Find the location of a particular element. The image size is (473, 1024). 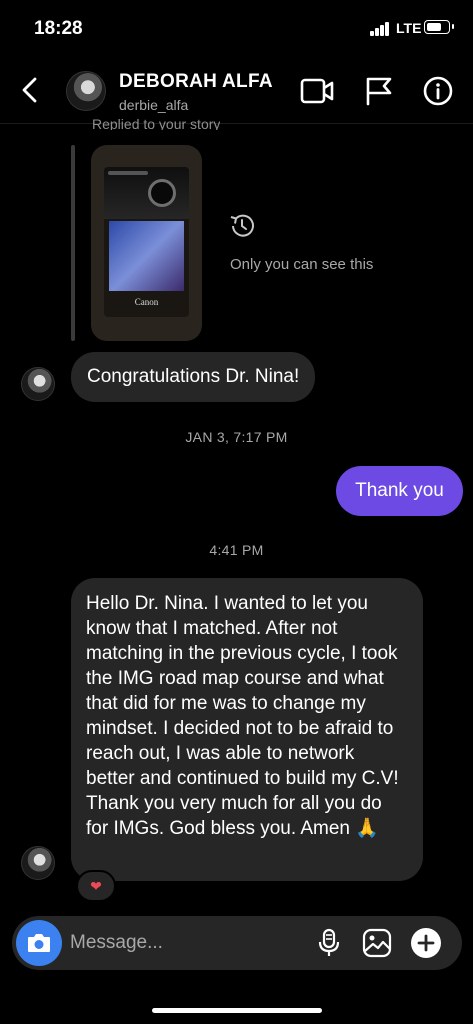

flag-icon is located at coordinates (379, 91).